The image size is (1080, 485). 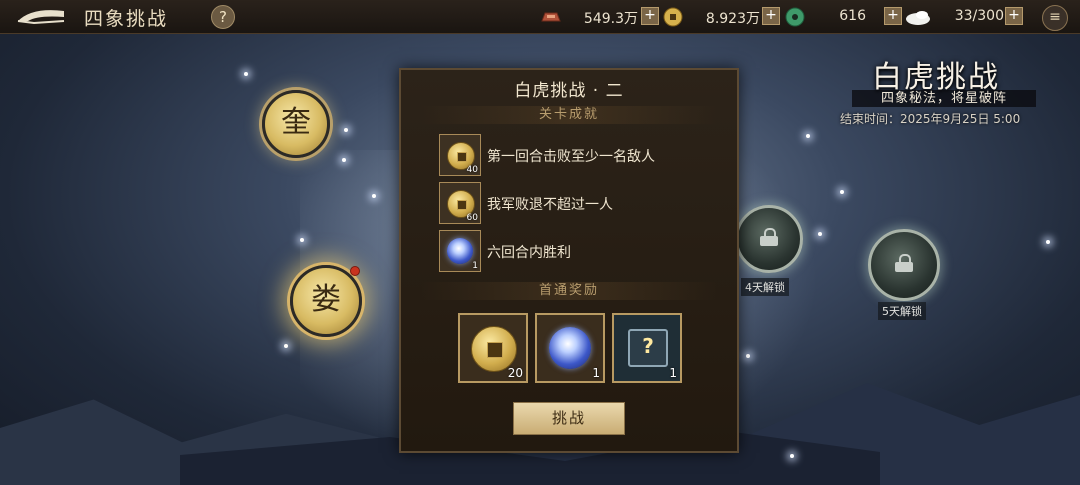 I want to click on reward-star-orb: 1, so click(x=570, y=348).